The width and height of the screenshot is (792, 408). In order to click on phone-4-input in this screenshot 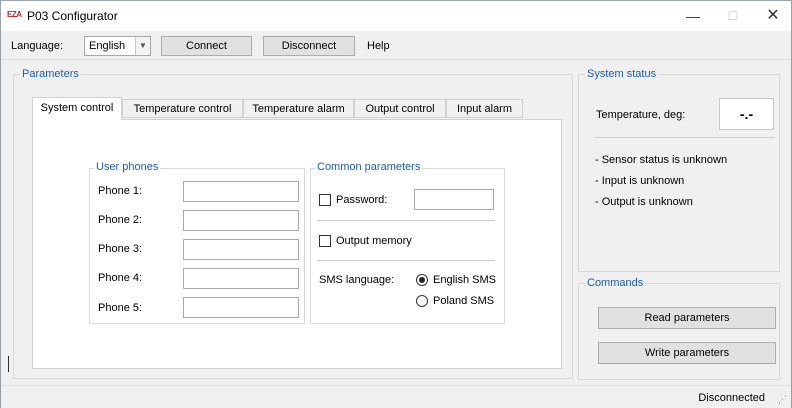, I will do `click(241, 278)`.